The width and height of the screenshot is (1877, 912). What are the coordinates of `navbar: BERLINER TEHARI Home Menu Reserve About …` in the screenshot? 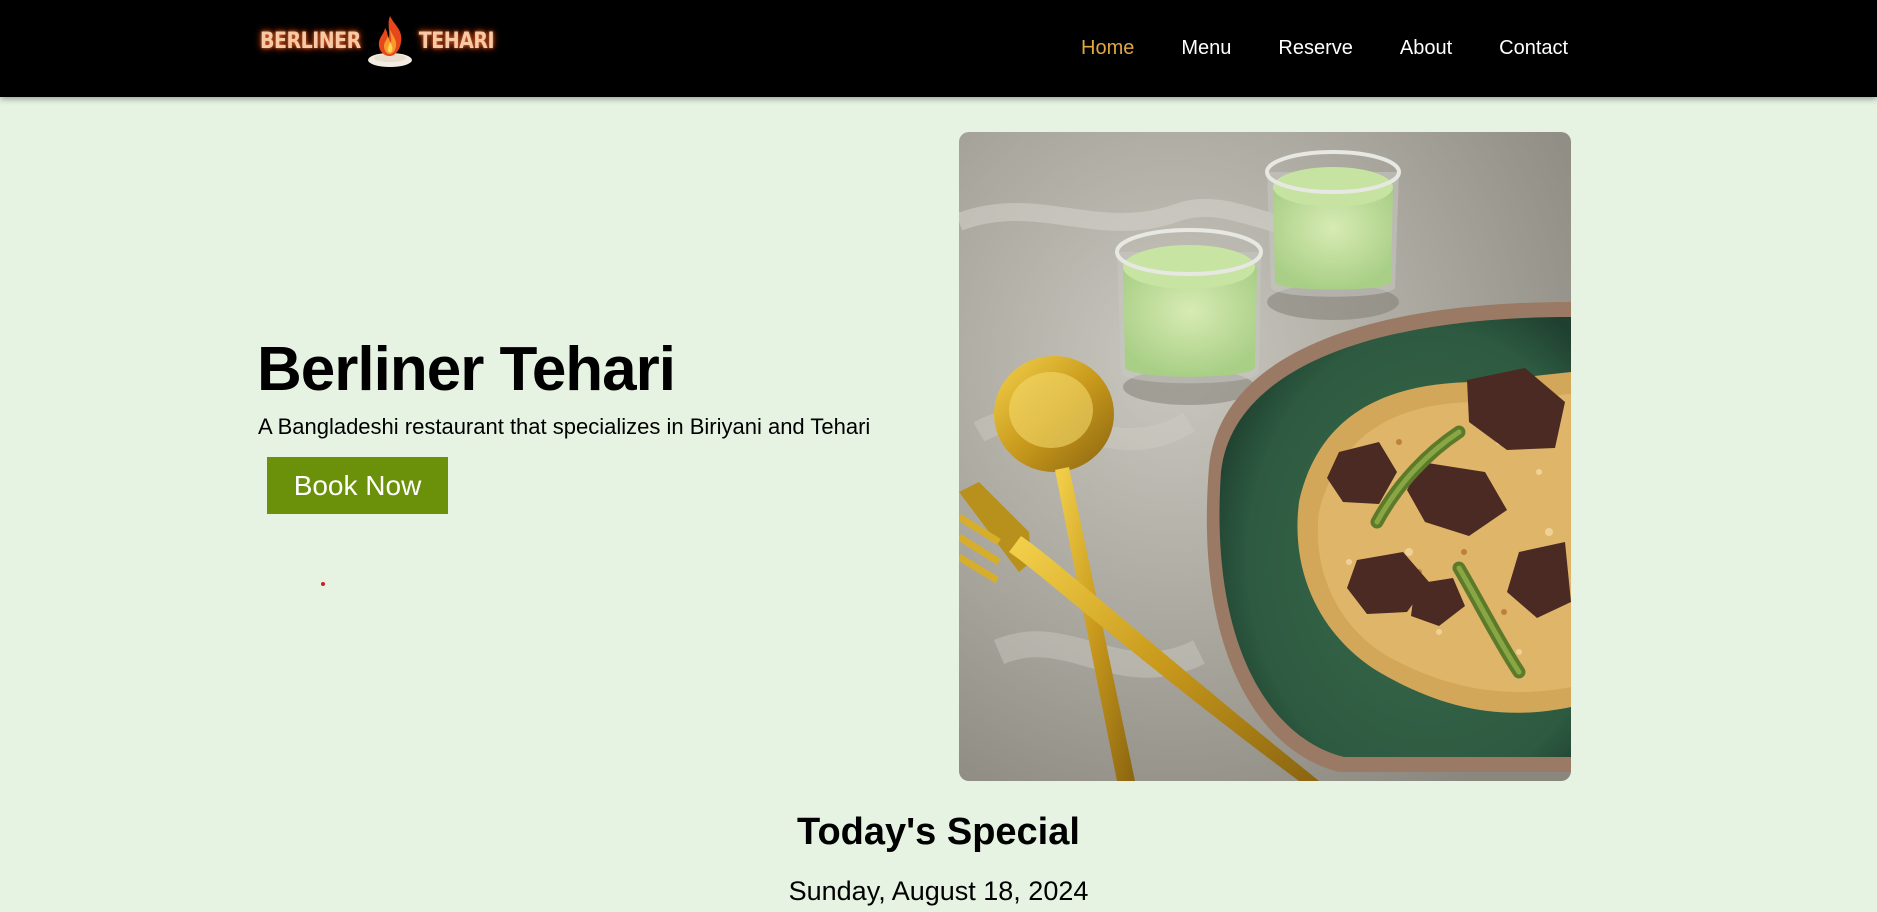 It's located at (938, 48).